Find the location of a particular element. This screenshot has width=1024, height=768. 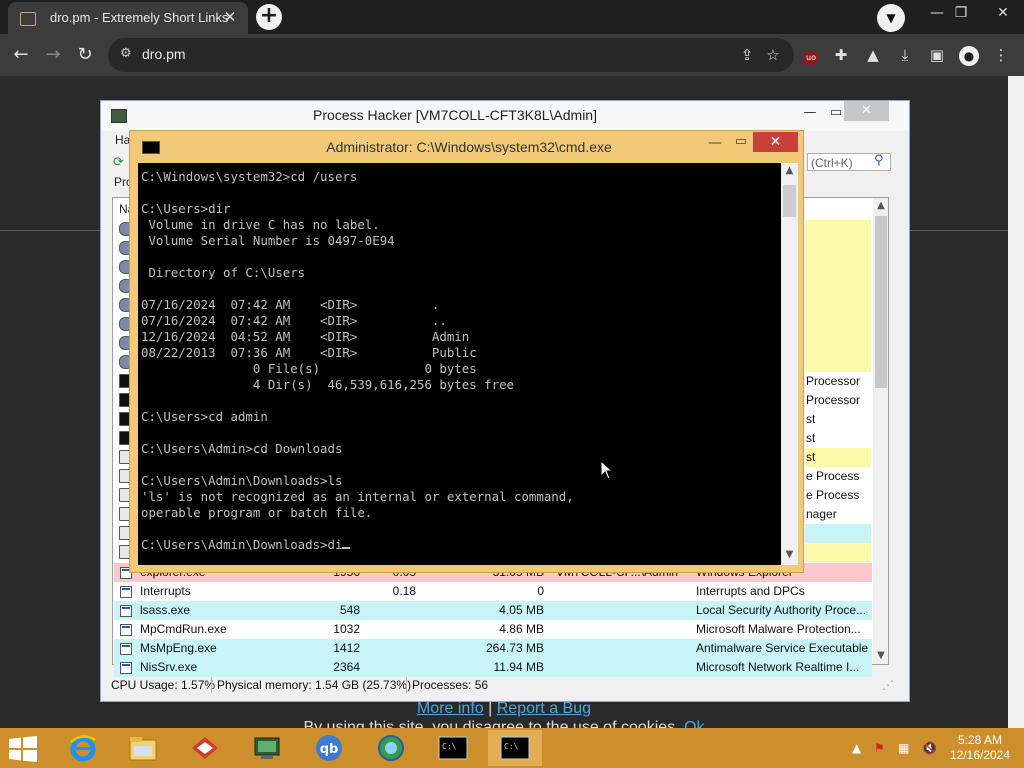

taskbar-cmd-1: C:\ is located at coordinates (453, 748).